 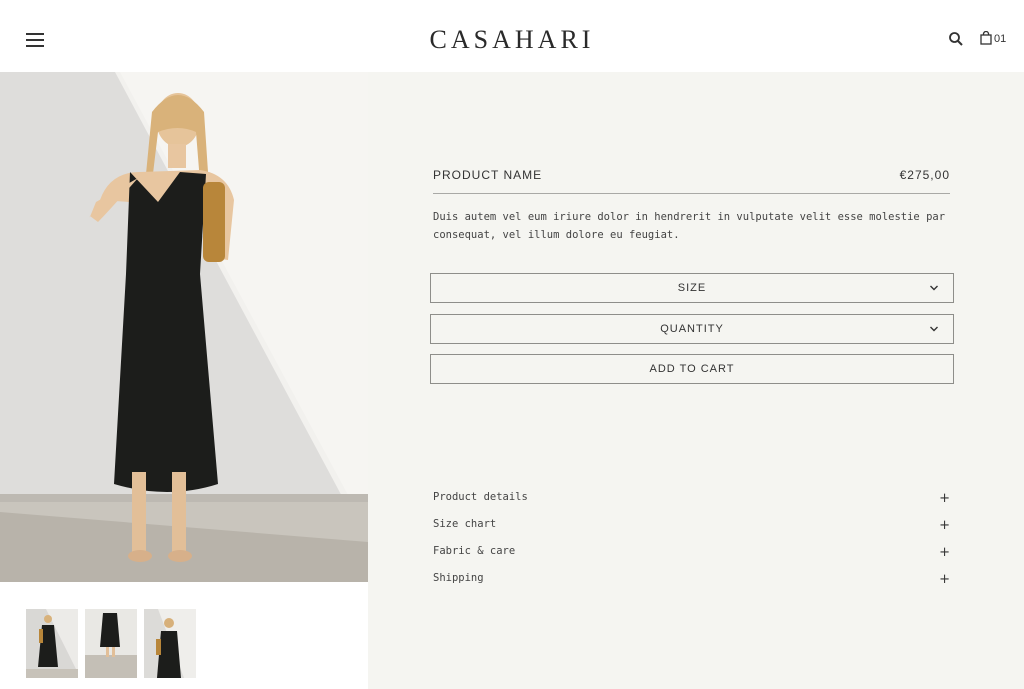 I want to click on thumbnail-strip, so click(x=111, y=643).